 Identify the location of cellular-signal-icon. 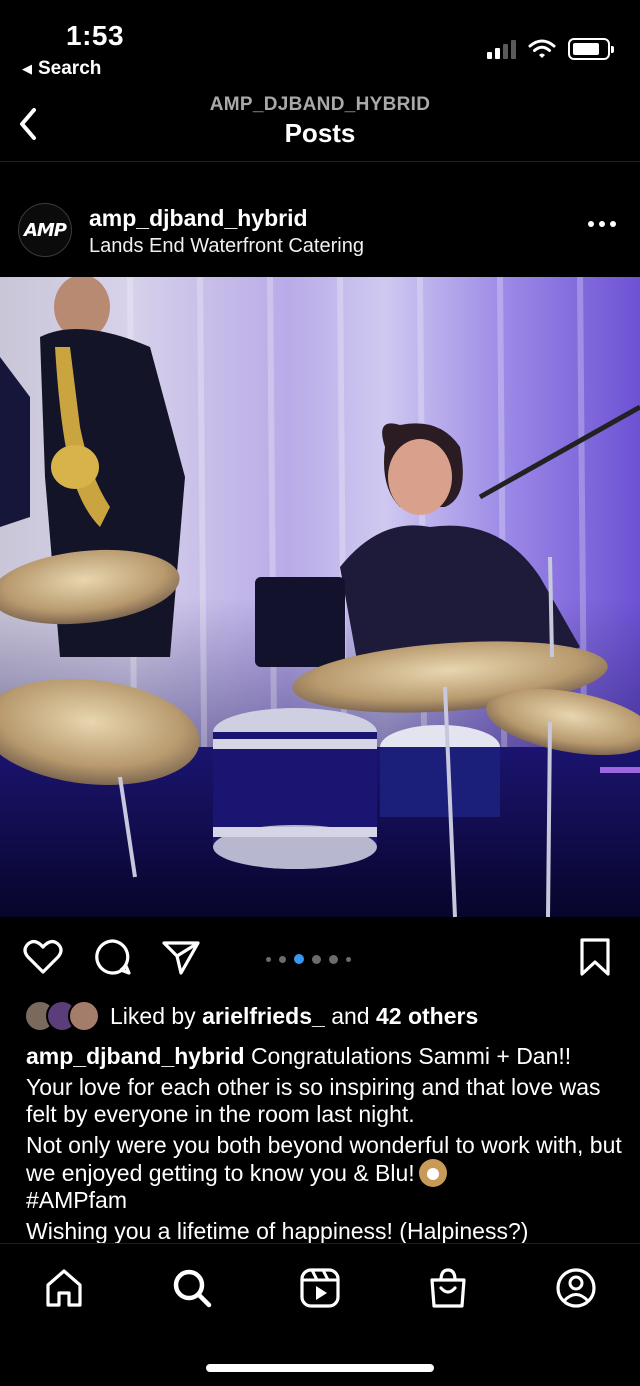
(501, 49).